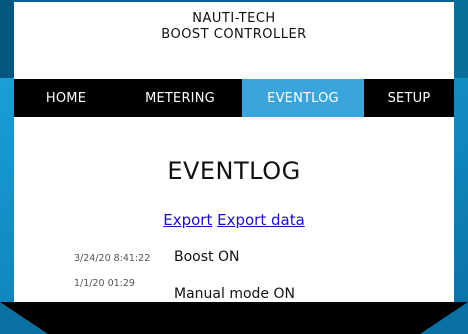 The height and width of the screenshot is (334, 468). What do you see at coordinates (66, 98) in the screenshot?
I see `nav-tab-home: HOME` at bounding box center [66, 98].